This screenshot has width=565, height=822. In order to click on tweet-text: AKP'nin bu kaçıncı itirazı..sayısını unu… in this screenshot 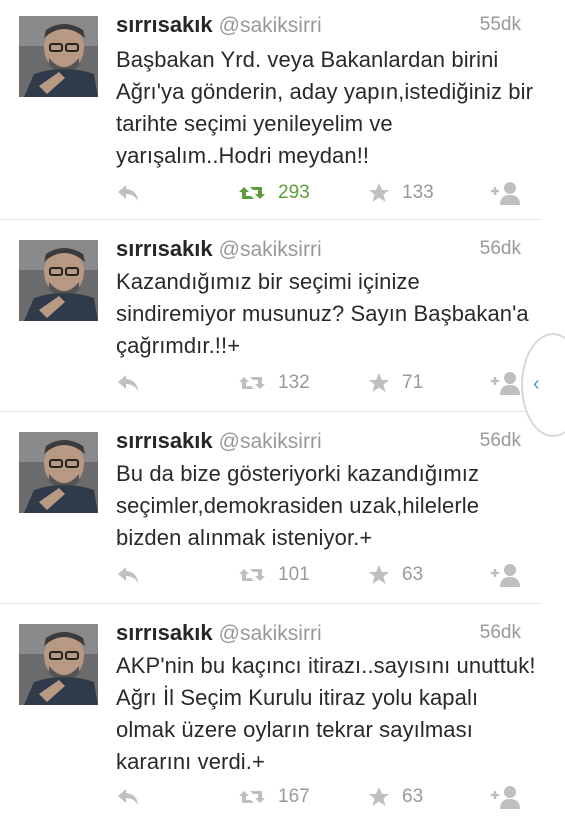, I will do `click(326, 713)`.